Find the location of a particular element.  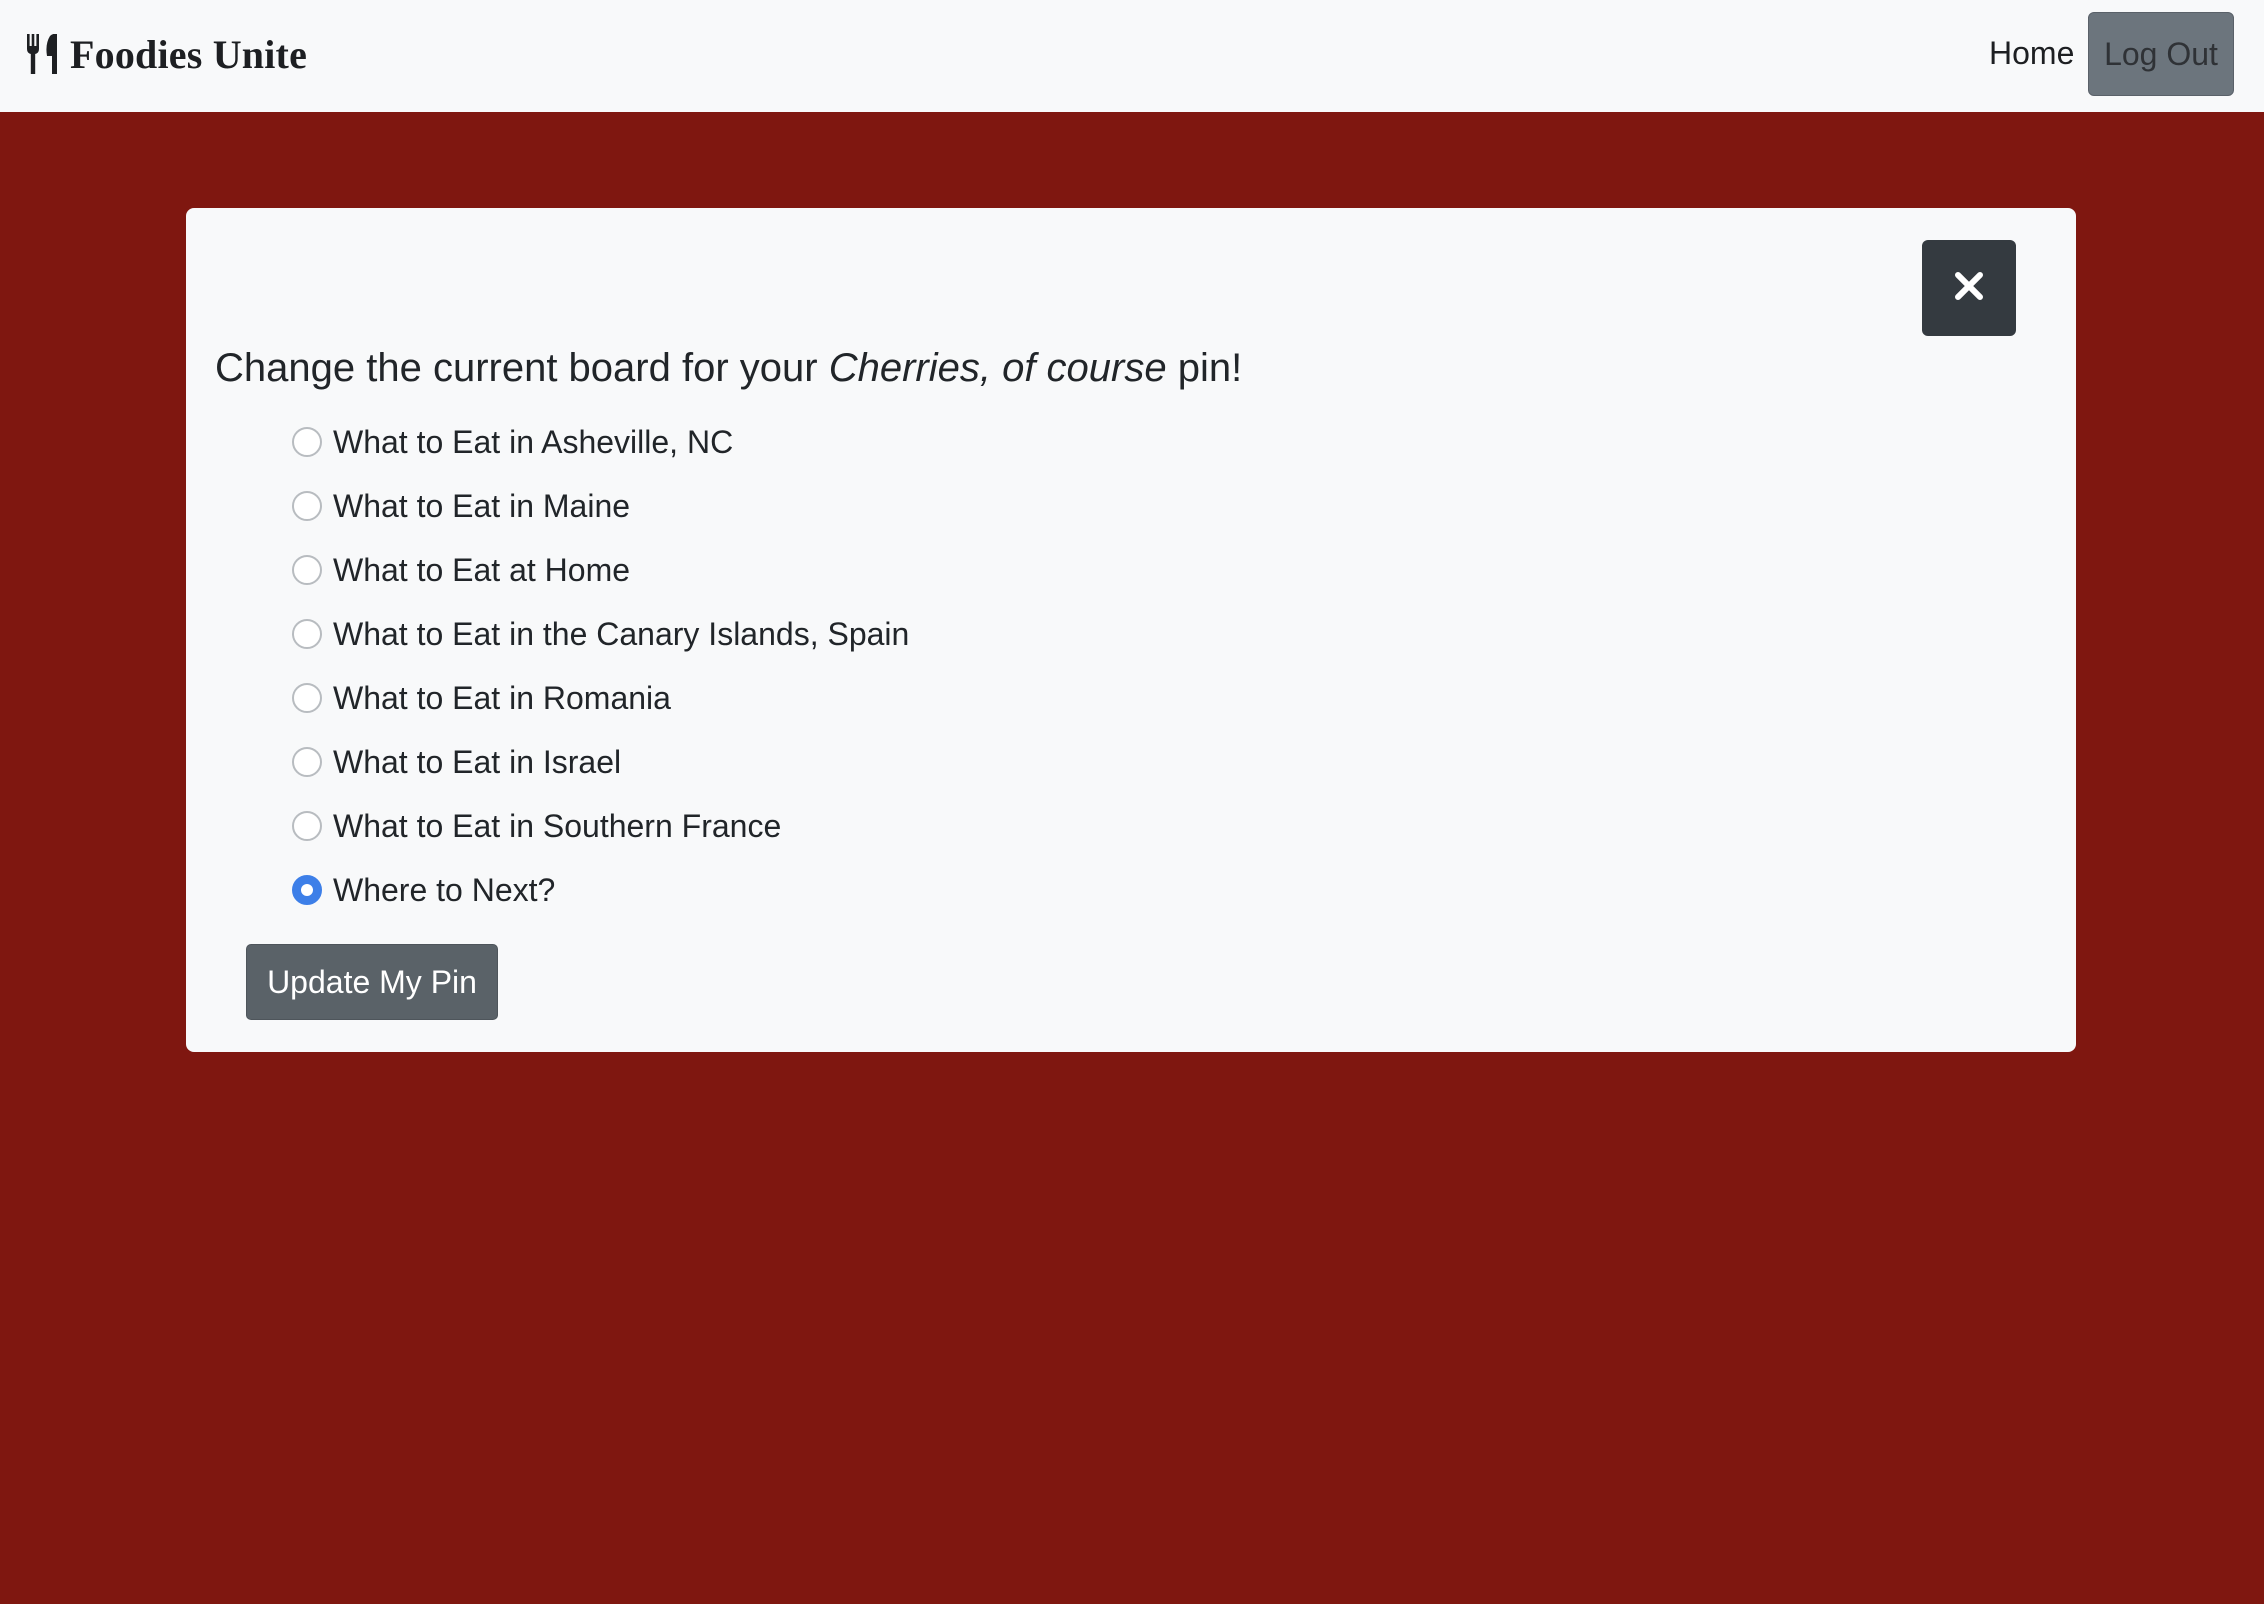

brand: Foodies Unite is located at coordinates (166, 54).